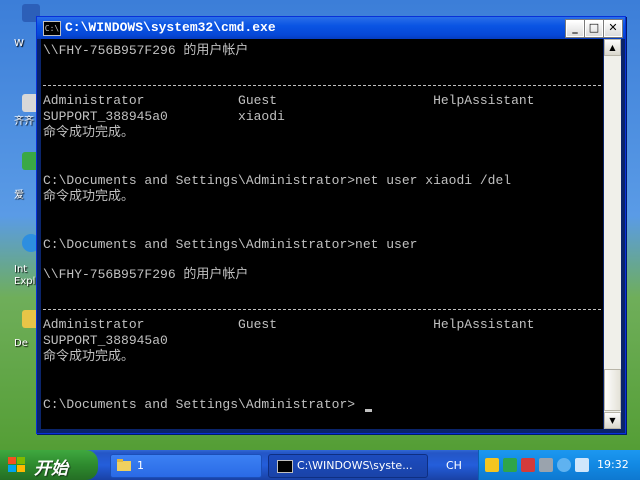 The width and height of the screenshot is (640, 480). What do you see at coordinates (612, 234) in the screenshot?
I see `vertical-scrollbar: ▲ ▼` at bounding box center [612, 234].